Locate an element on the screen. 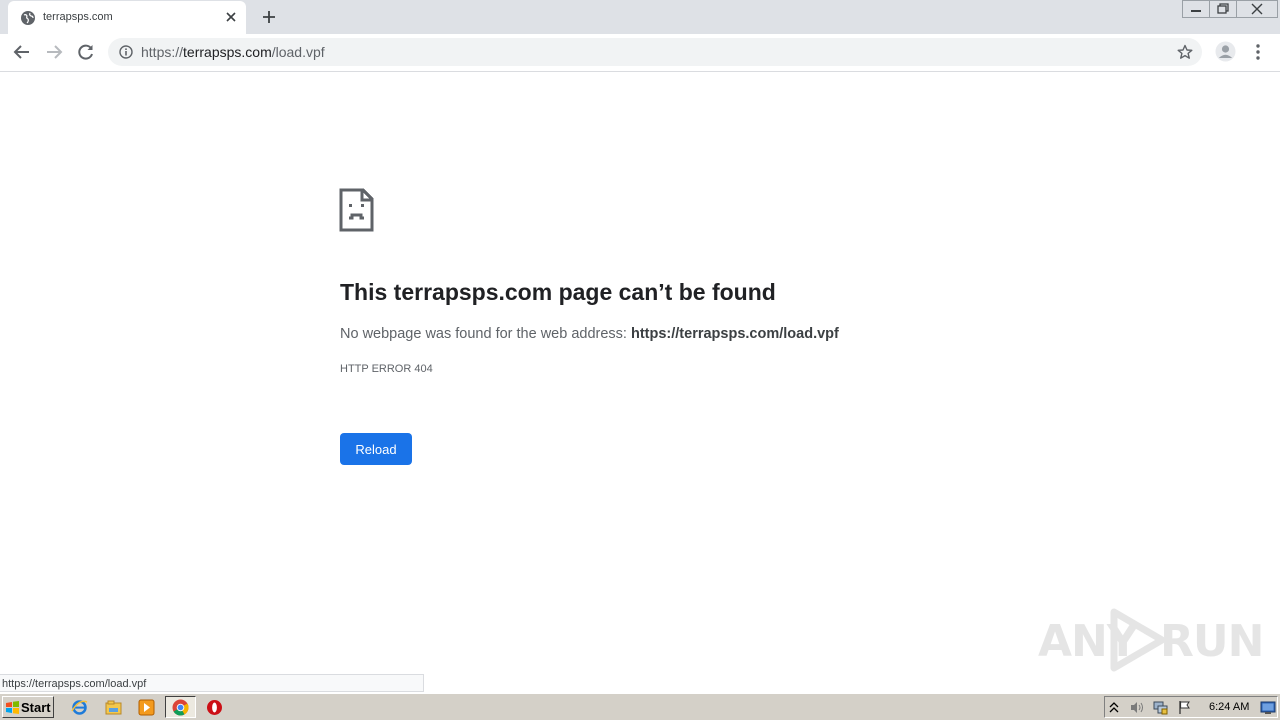 Image resolution: width=1280 pixels, height=720 pixels. sad-page-icon is located at coordinates (356, 210).